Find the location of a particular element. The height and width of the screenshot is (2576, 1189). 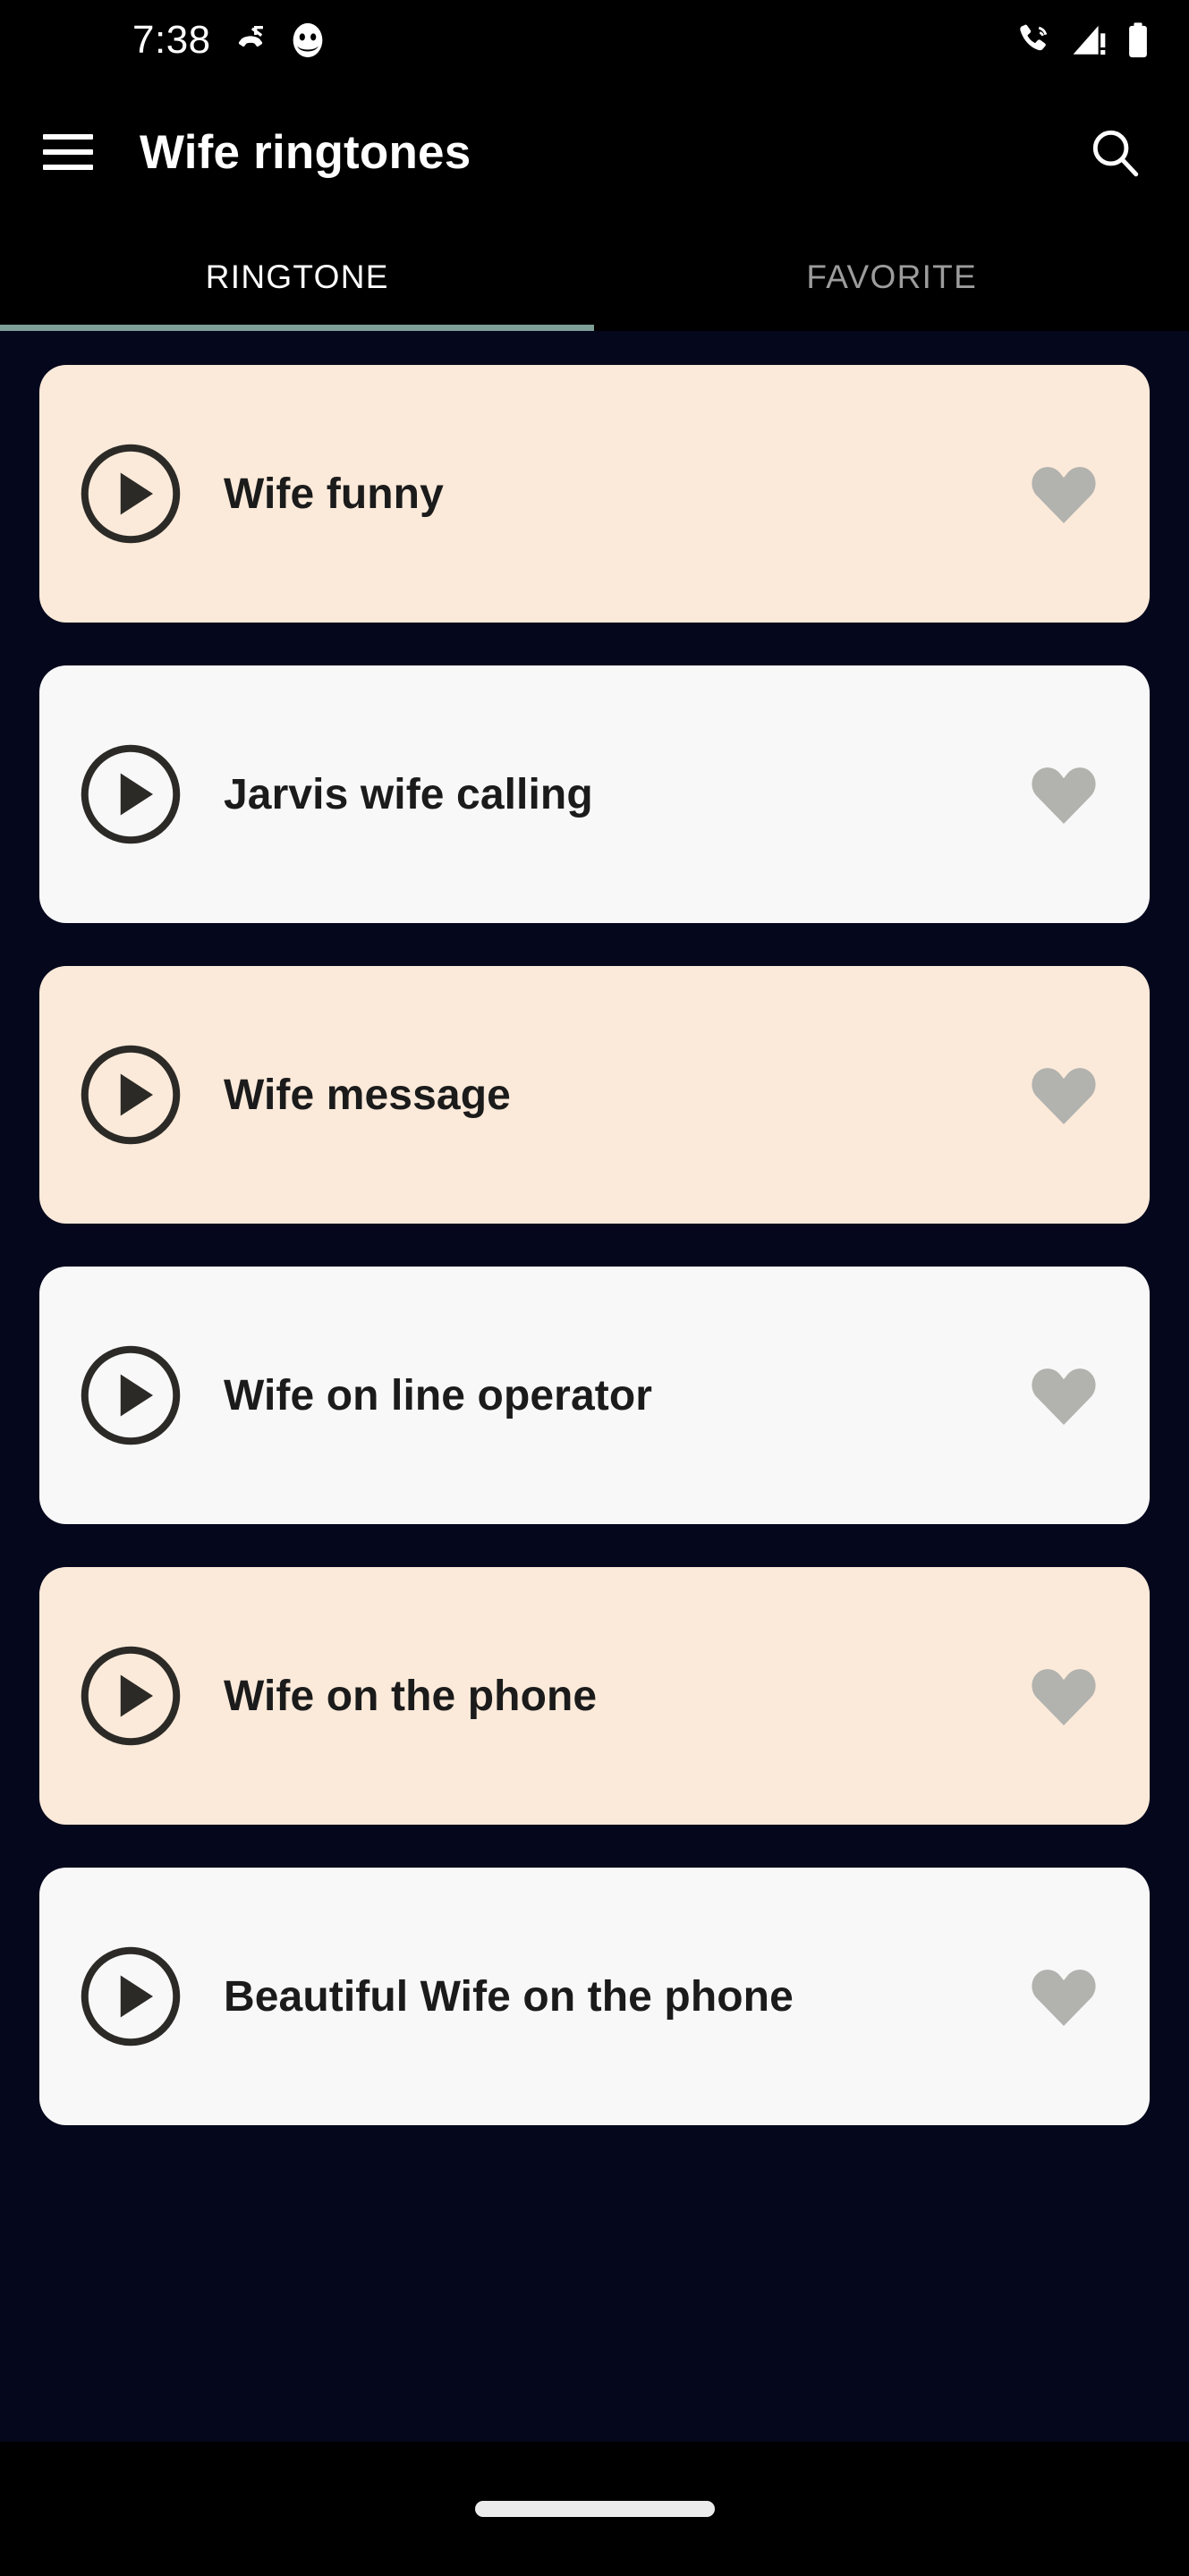

tab-bar: RINGTONE FAVORITE is located at coordinates (594, 277).